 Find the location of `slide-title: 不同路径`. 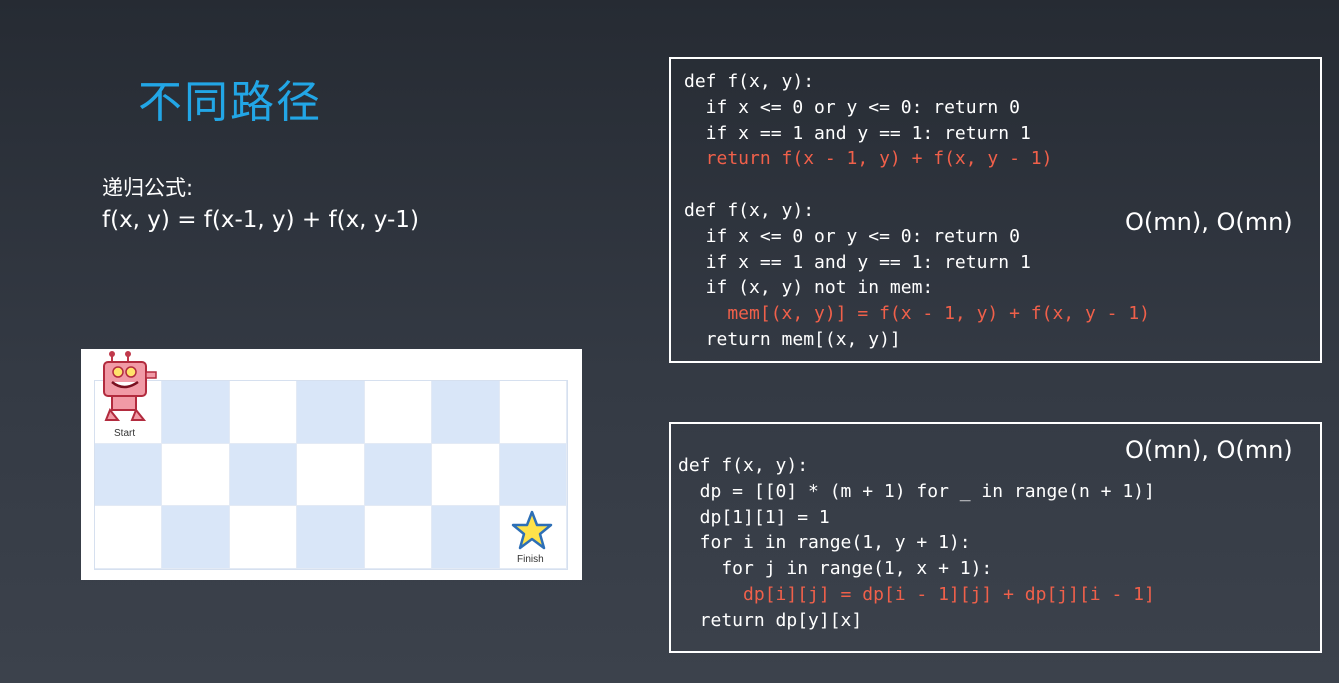

slide-title: 不同路径 is located at coordinates (230, 102).